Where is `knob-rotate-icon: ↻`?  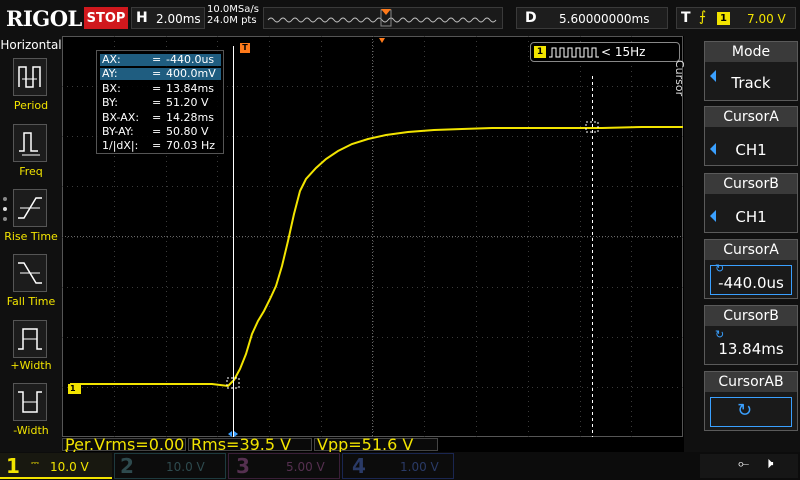
knob-rotate-icon: ↻ is located at coordinates (745, 410).